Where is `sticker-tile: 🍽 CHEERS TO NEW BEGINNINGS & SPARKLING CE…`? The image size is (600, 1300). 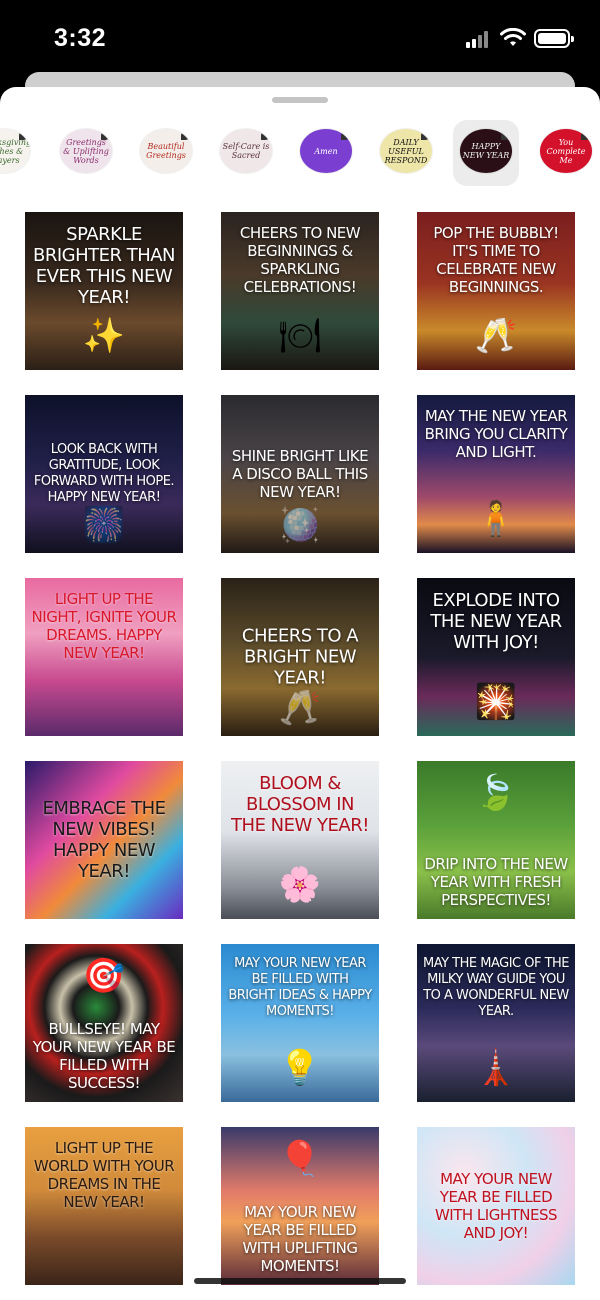
sticker-tile: 🍽 CHEERS TO NEW BEGINNINGS & SPARKLING CE… is located at coordinates (300, 291).